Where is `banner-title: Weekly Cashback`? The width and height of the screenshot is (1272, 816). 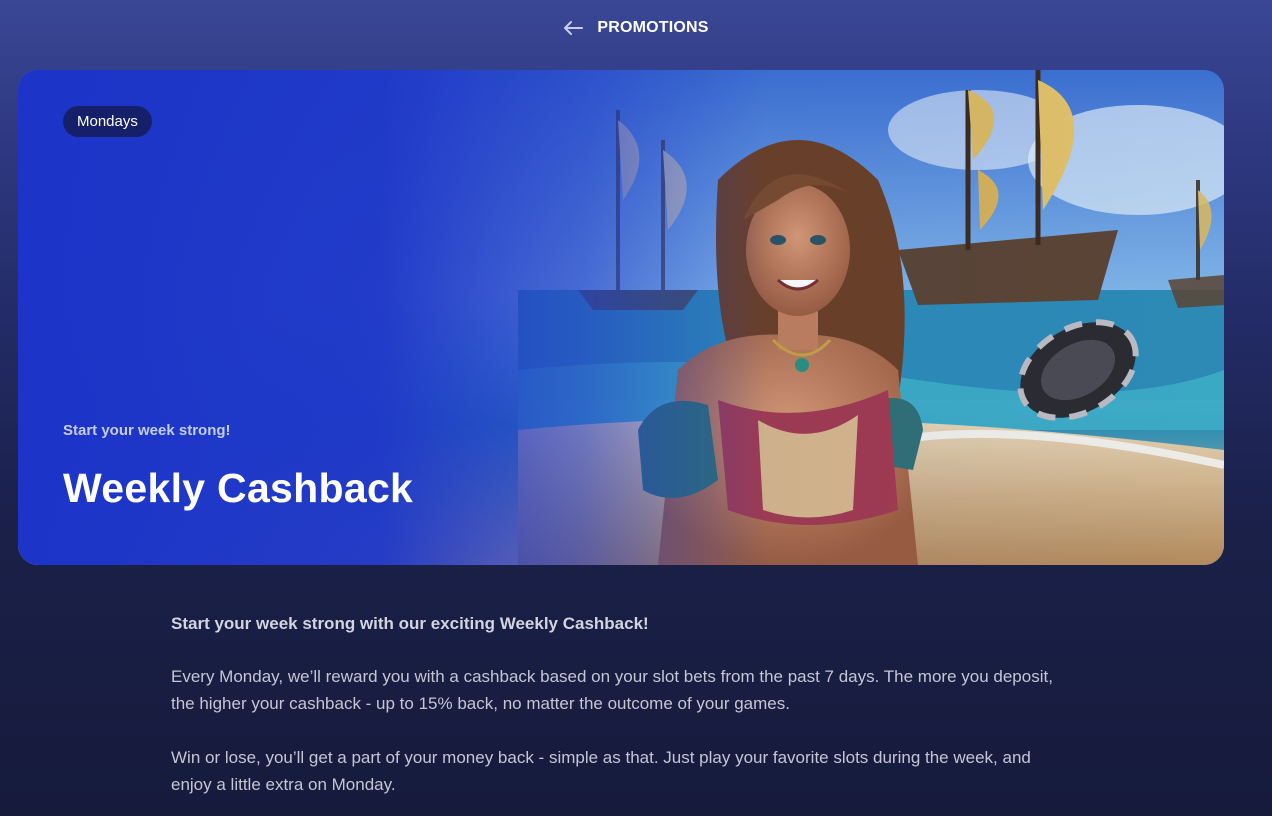
banner-title: Weekly Cashback is located at coordinates (238, 488).